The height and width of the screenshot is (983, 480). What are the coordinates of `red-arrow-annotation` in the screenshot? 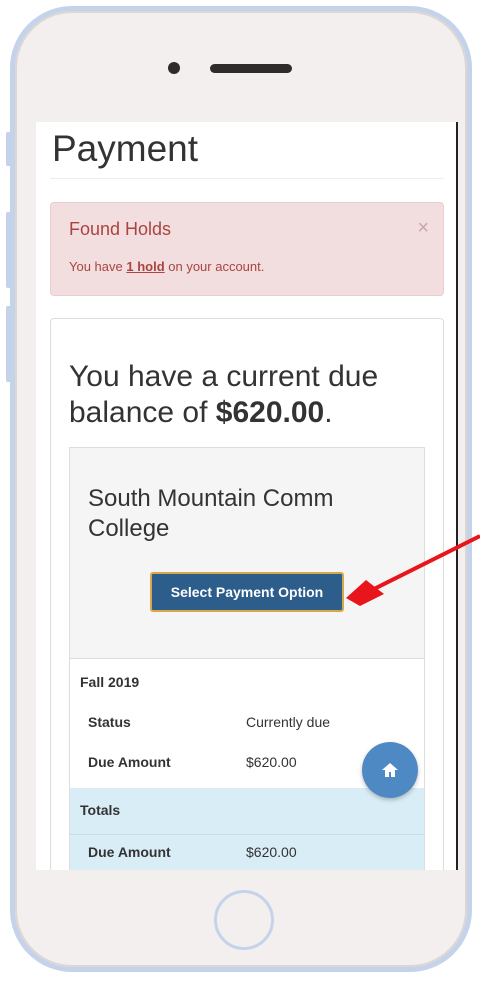 It's located at (413, 570).